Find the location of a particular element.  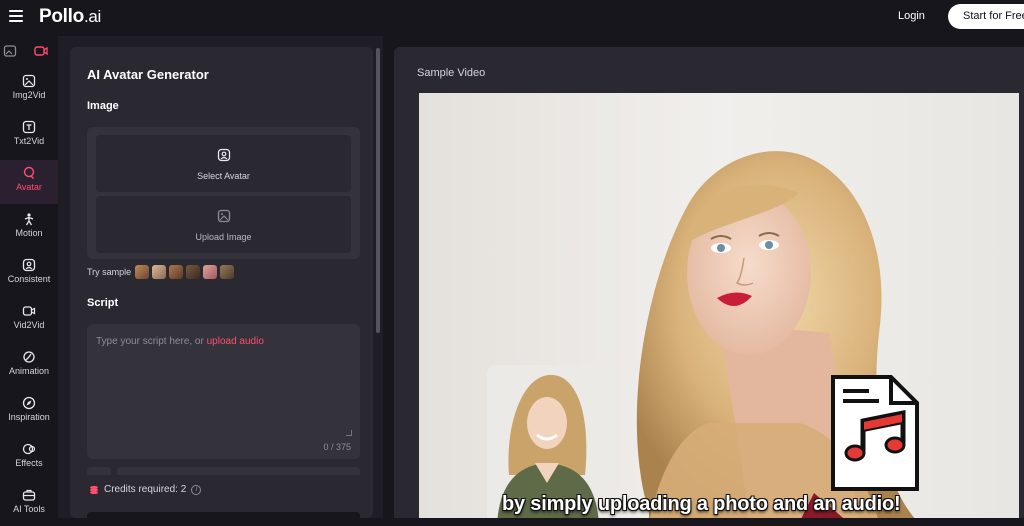

sidebar-item-label: AI Tools is located at coordinates (29, 509).